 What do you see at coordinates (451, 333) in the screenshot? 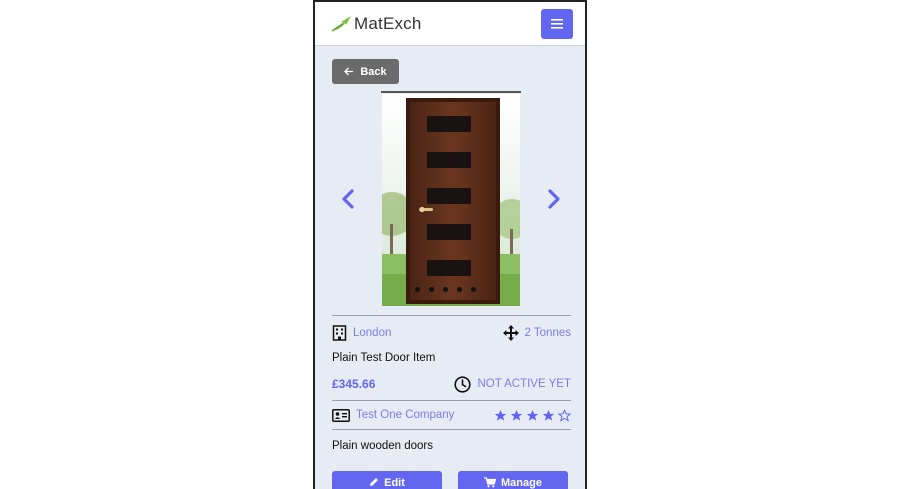
I see `location-quantity-row: London 2 Tonnes` at bounding box center [451, 333].